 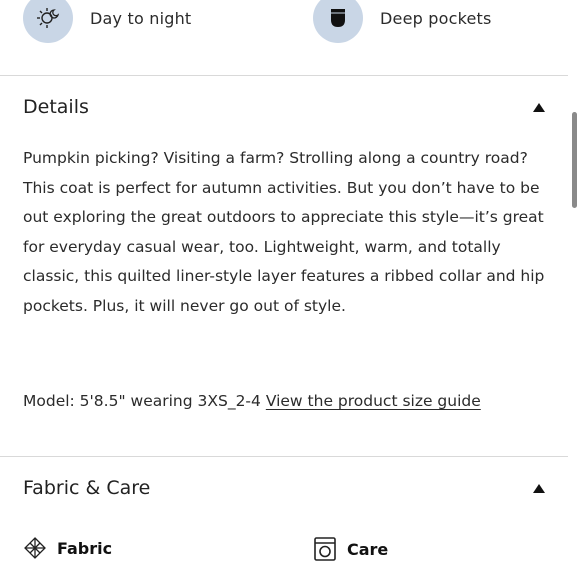 What do you see at coordinates (338, 21) in the screenshot?
I see `pocket-icon` at bounding box center [338, 21].